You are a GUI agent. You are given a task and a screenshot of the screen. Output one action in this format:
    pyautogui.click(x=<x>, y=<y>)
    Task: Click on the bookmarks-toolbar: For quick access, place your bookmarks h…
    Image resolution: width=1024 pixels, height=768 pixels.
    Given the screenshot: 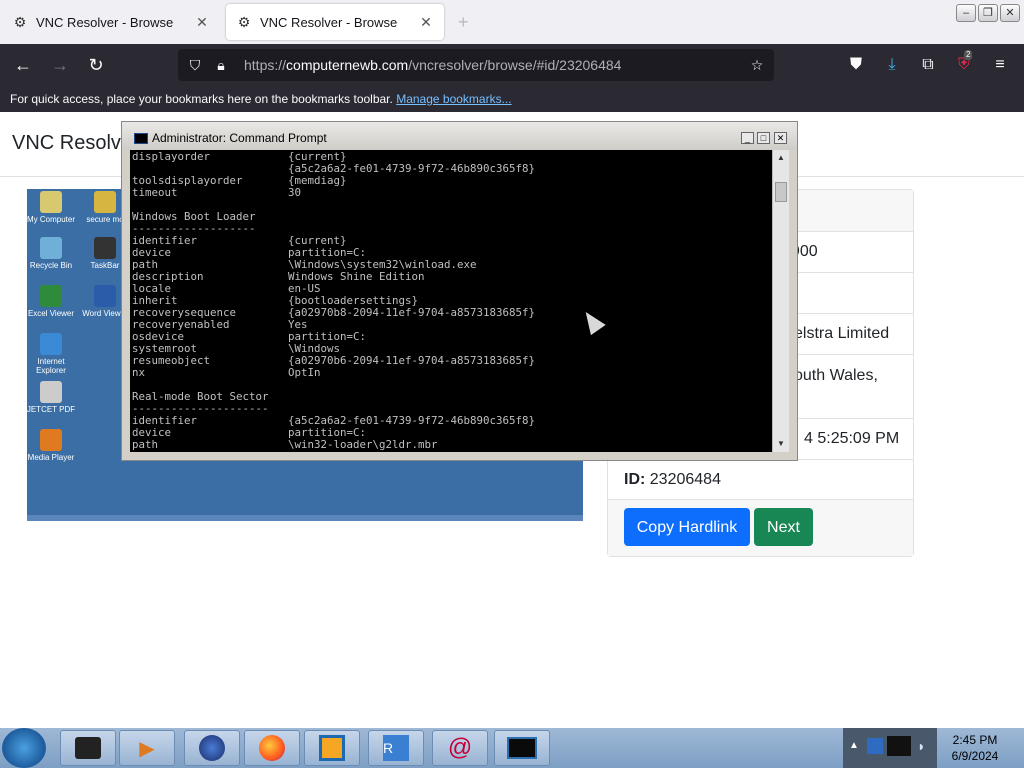 What is the action you would take?
    pyautogui.click(x=512, y=99)
    